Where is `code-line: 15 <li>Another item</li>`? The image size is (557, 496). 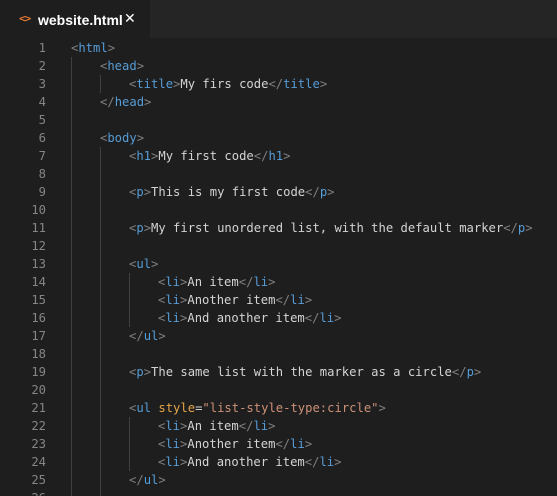
code-line: 15 <li>Another item</li> is located at coordinates (278, 300).